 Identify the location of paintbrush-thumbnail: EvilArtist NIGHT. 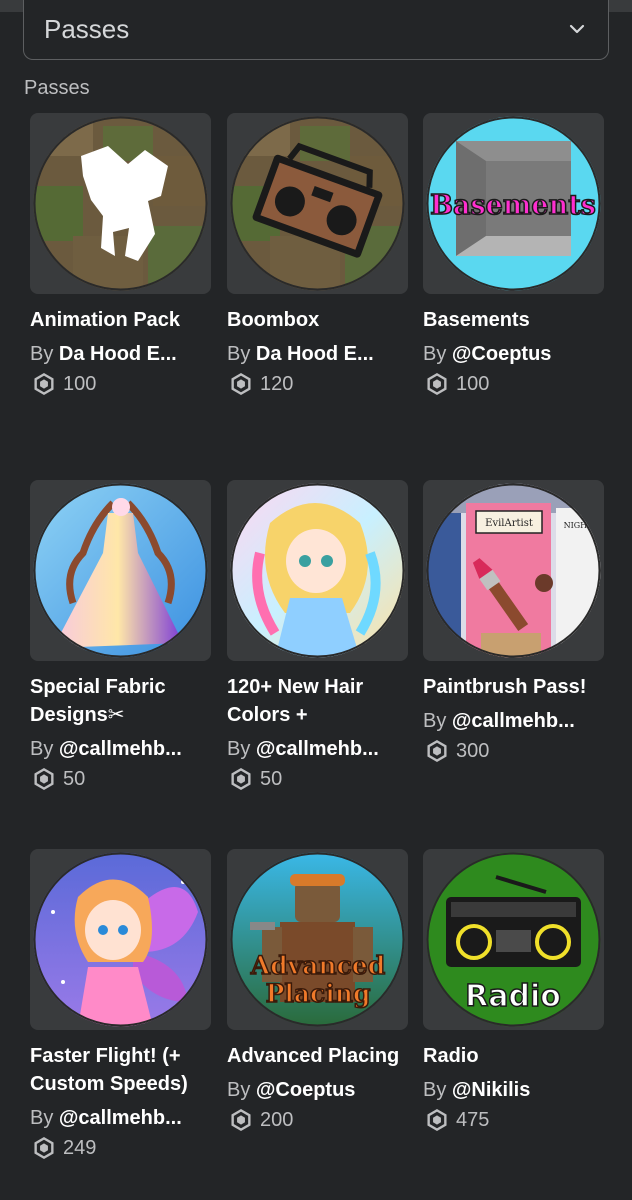
(513, 570).